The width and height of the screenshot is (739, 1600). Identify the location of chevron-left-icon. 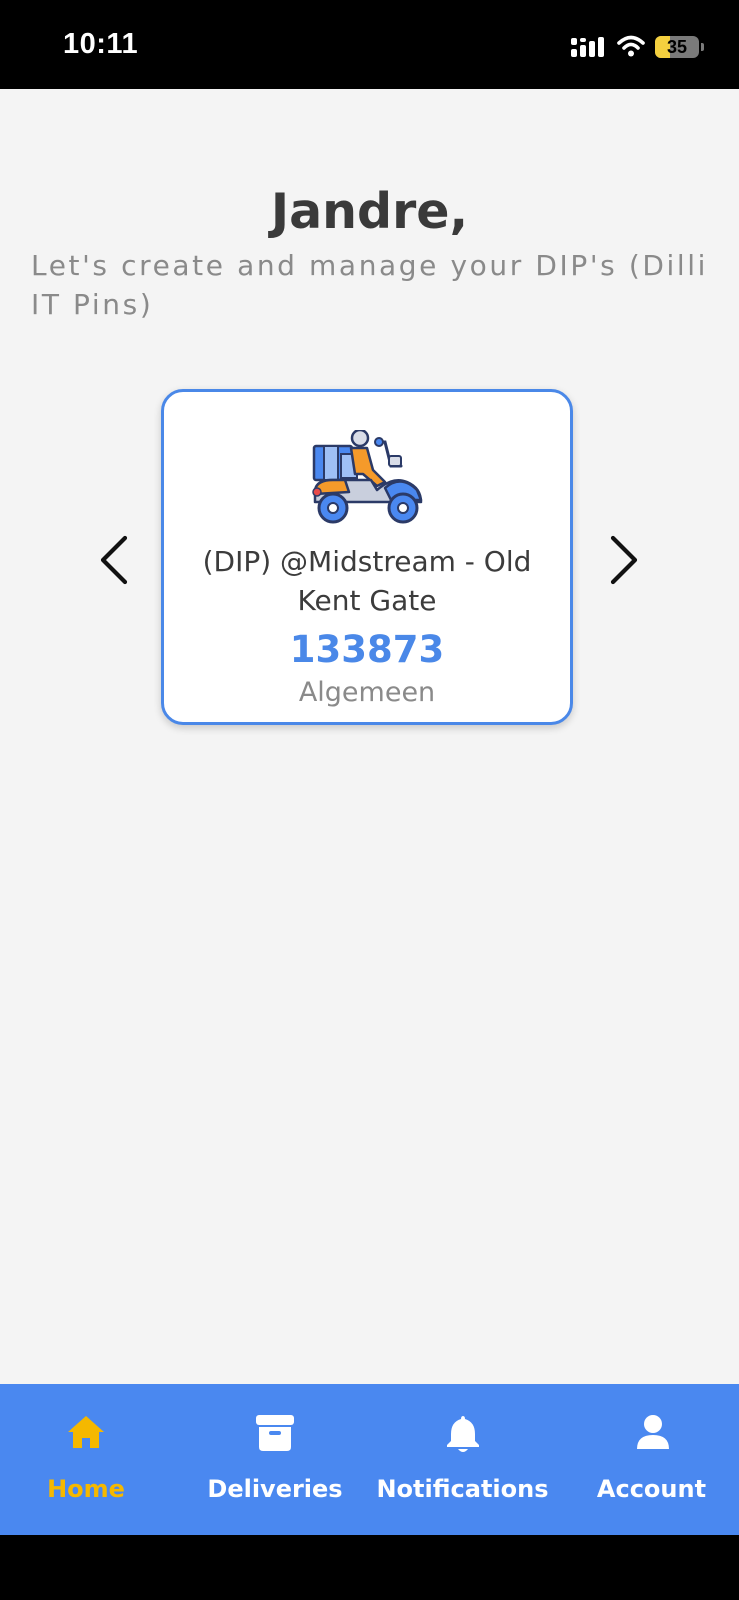
(115, 560).